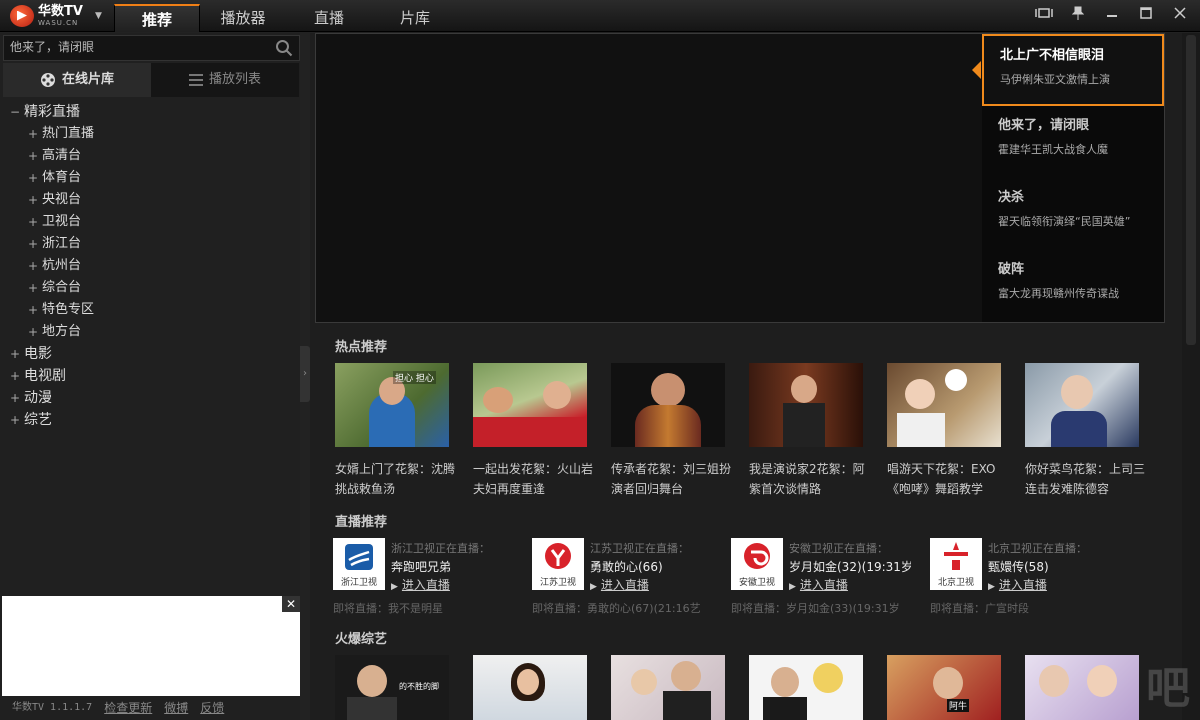 This screenshot has width=1200, height=720. What do you see at coordinates (956, 564) in the screenshot?
I see `channel-logo: 北京卫视` at bounding box center [956, 564].